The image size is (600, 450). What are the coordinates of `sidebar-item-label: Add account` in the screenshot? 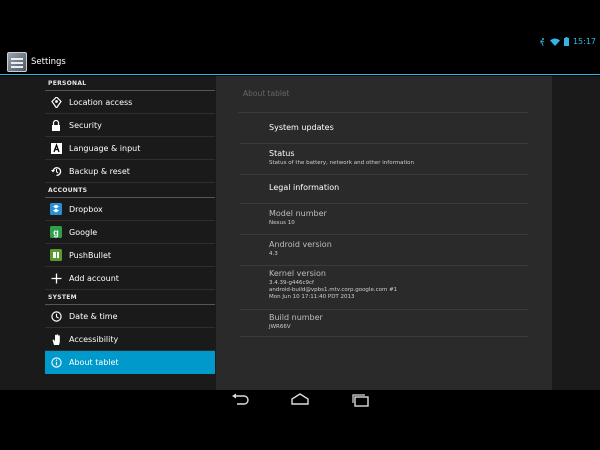 It's located at (94, 278).